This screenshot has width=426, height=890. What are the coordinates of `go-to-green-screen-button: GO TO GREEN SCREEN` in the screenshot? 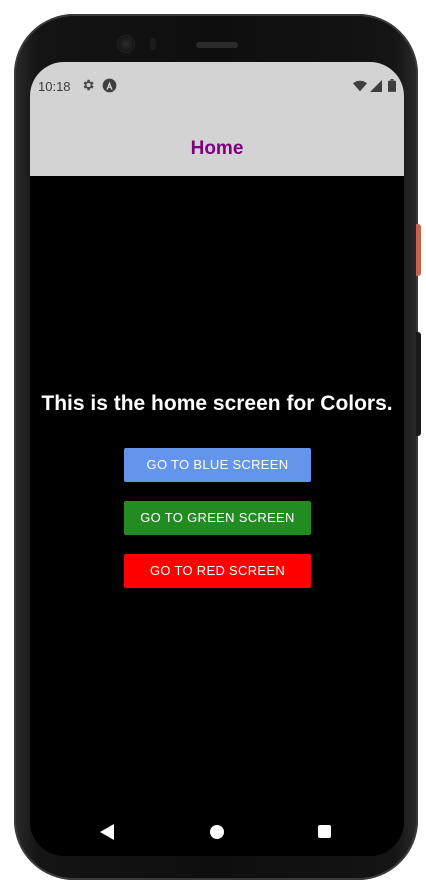 It's located at (217, 518).